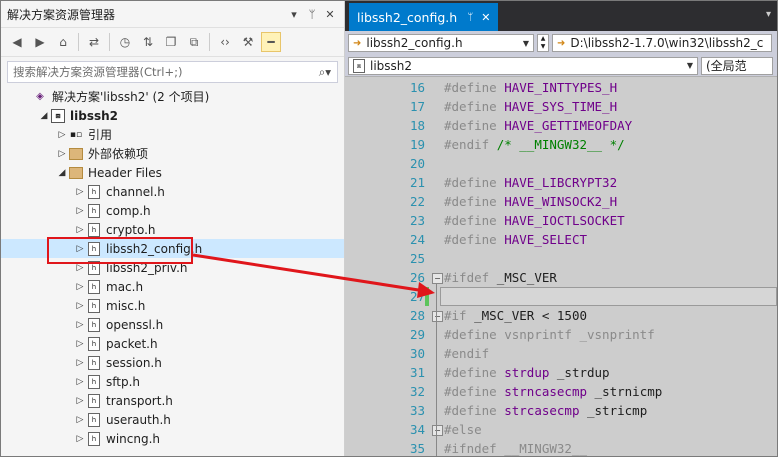 The height and width of the screenshot is (457, 778). I want to click on code-line: #ifndef __MINGW32__, so click(515, 447).